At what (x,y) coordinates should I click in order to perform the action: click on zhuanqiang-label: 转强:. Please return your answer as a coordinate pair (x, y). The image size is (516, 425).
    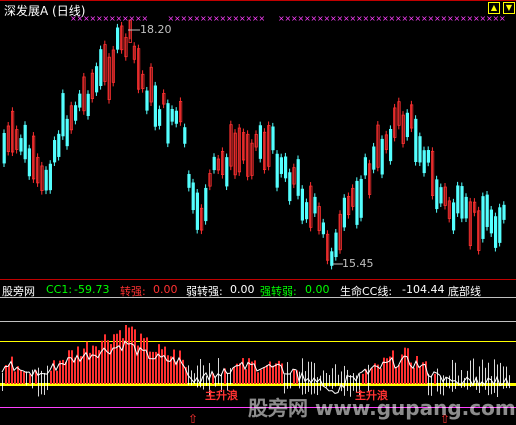
    Looking at the image, I should click on (133, 291).